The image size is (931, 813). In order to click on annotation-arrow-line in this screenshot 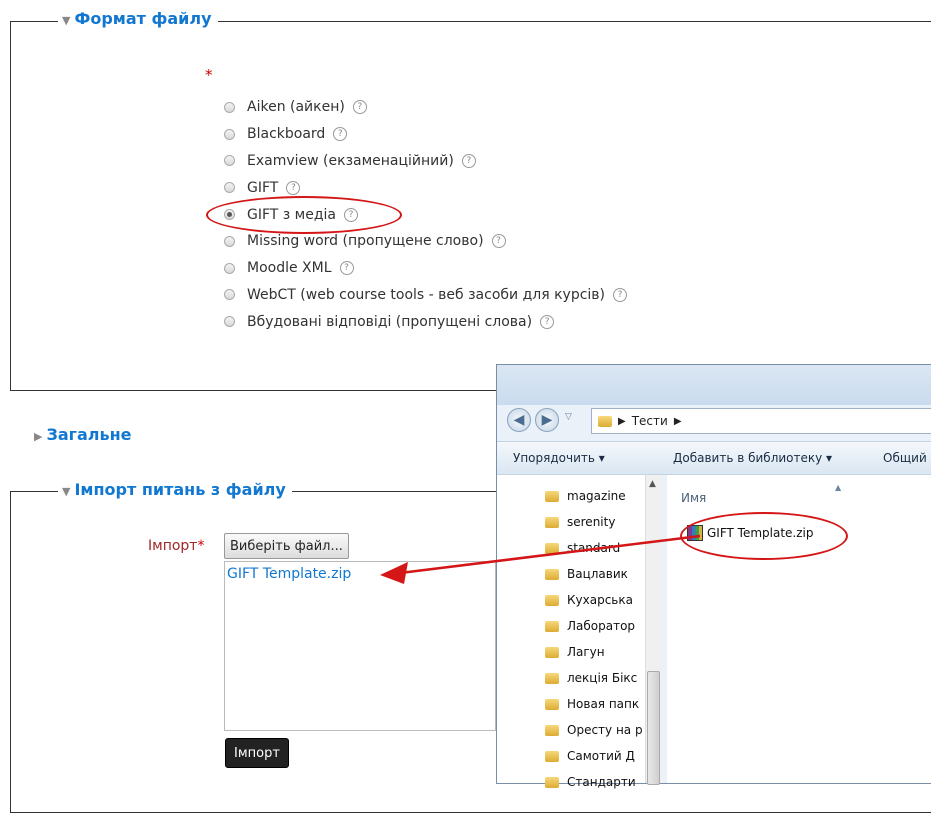, I will do `click(546, 555)`.